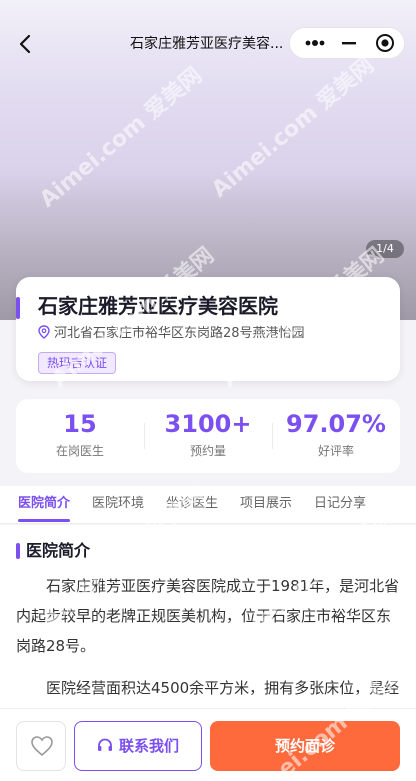 The width and height of the screenshot is (416, 781). Describe the element at coordinates (385, 249) in the screenshot. I see `image-counter-badge: 1/4` at that location.